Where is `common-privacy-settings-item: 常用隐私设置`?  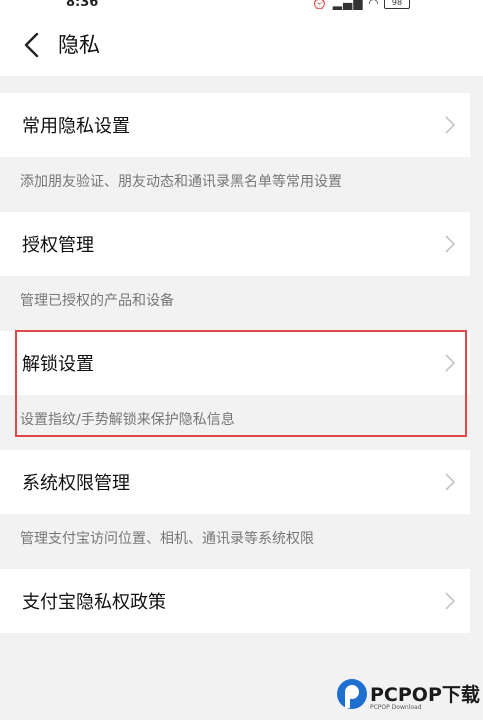 common-privacy-settings-item: 常用隐私设置 is located at coordinates (235, 125).